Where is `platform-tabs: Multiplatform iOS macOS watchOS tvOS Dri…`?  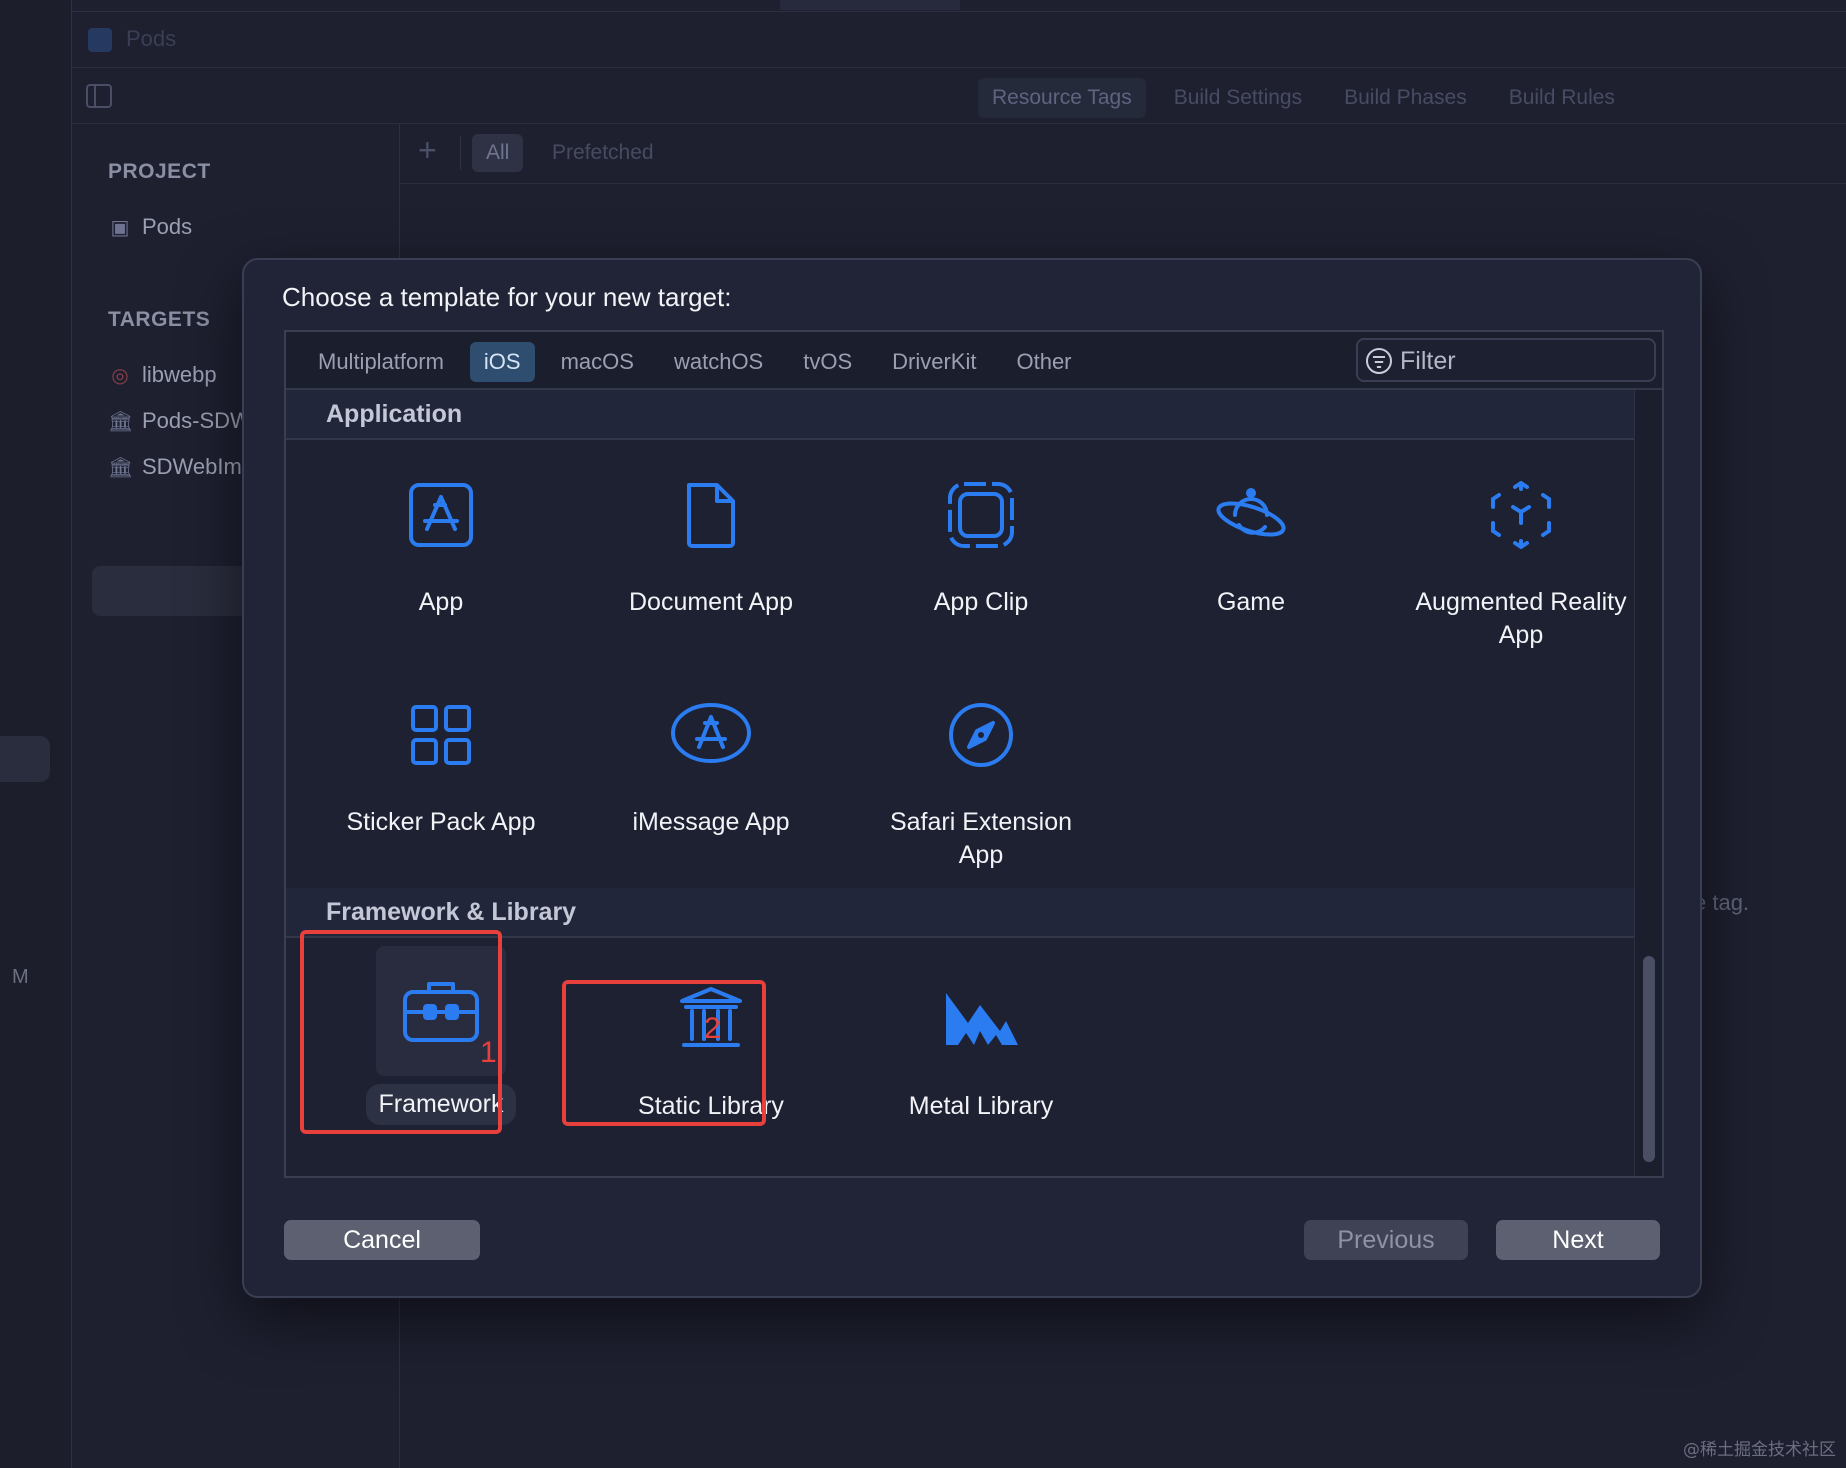 platform-tabs: Multiplatform iOS macOS watchOS tvOS Dri… is located at coordinates (695, 362).